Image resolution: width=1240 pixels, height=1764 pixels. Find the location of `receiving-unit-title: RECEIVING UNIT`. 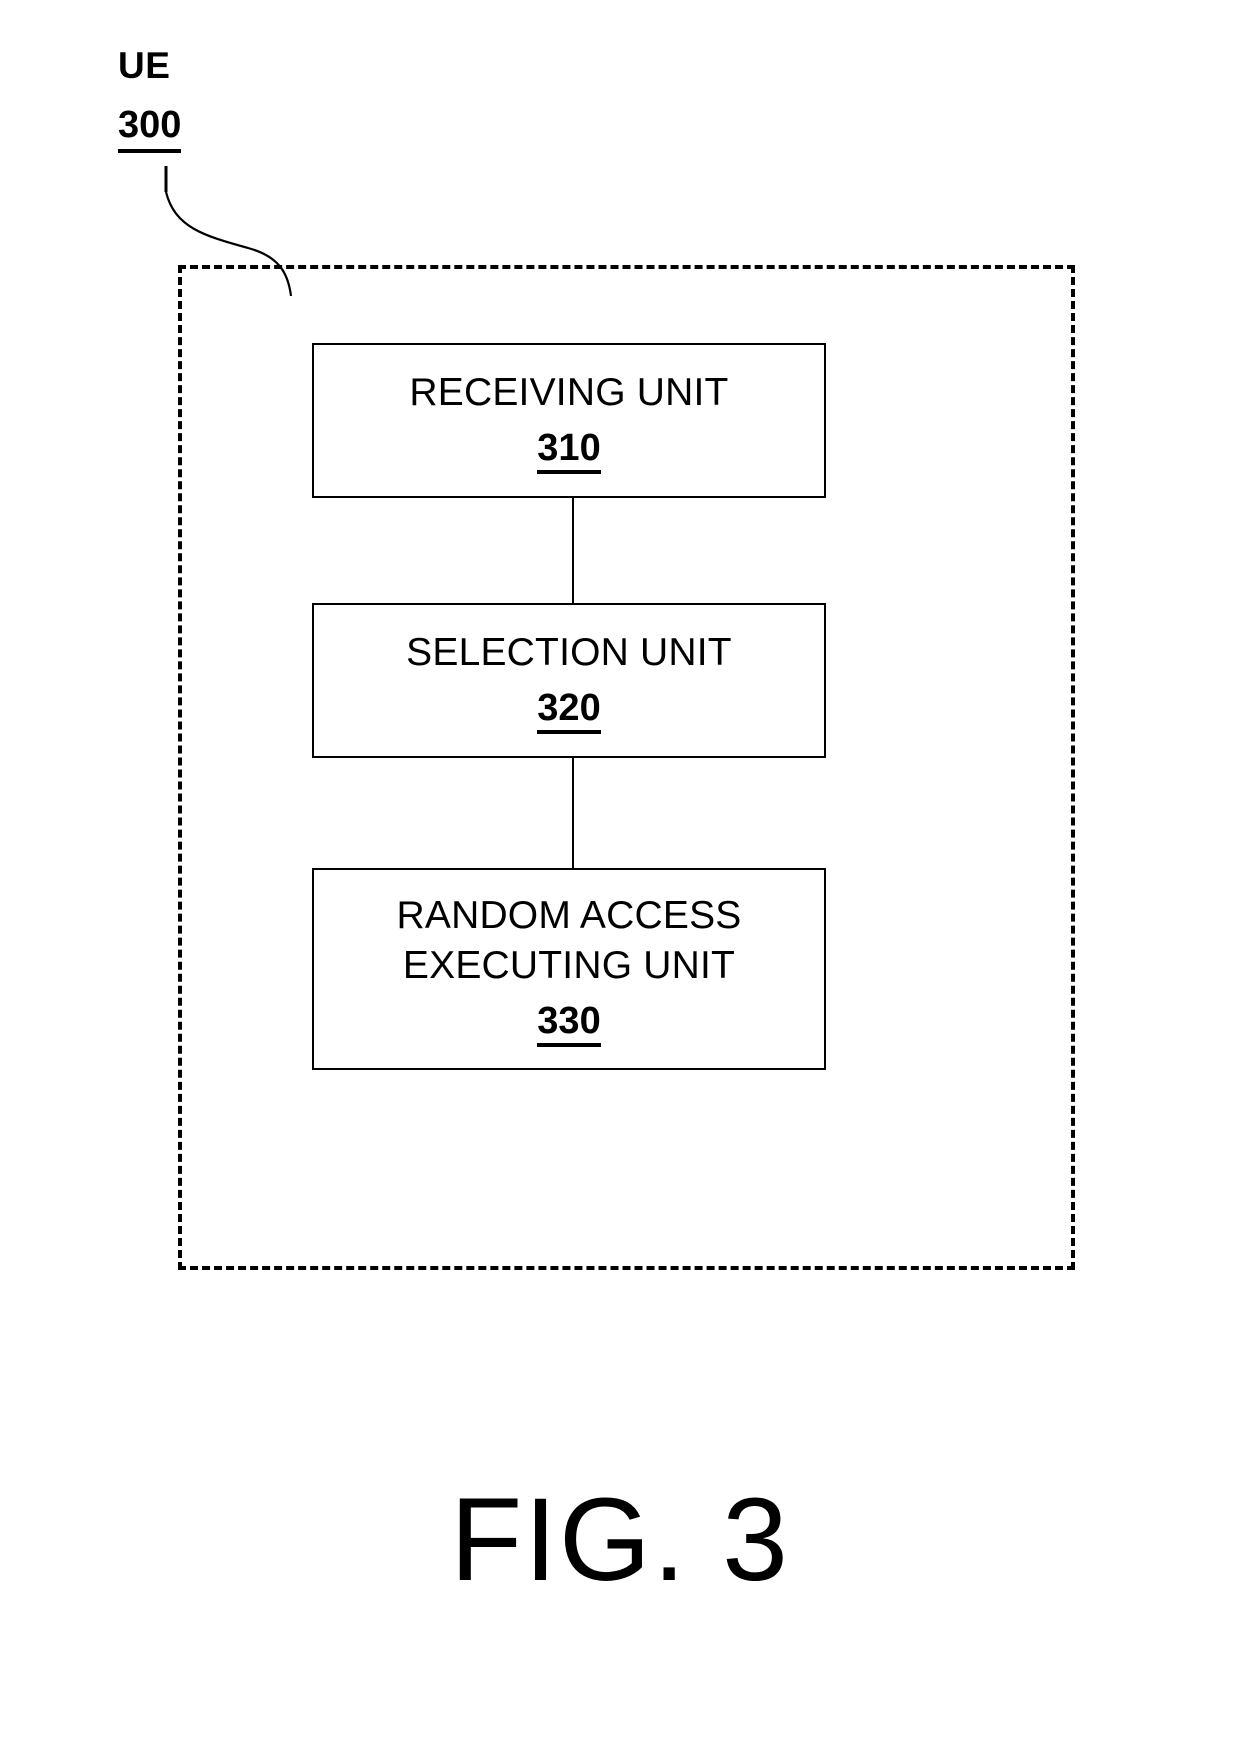

receiving-unit-title: RECEIVING UNIT is located at coordinates (569, 392).